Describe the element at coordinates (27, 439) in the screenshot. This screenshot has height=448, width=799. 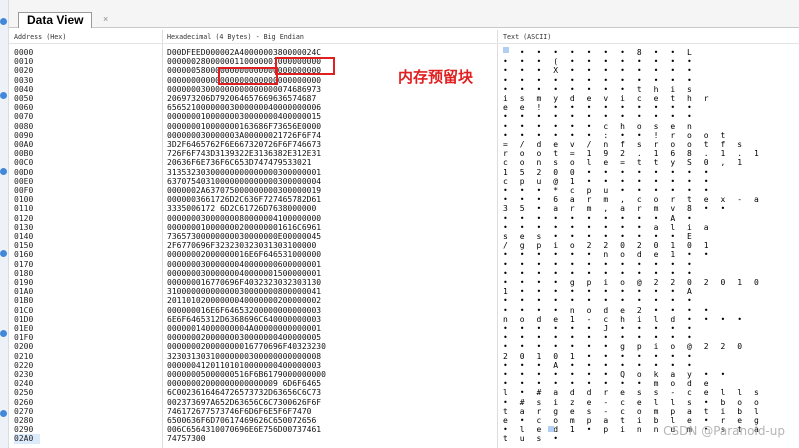
I see `row-addr: 02A0` at that location.